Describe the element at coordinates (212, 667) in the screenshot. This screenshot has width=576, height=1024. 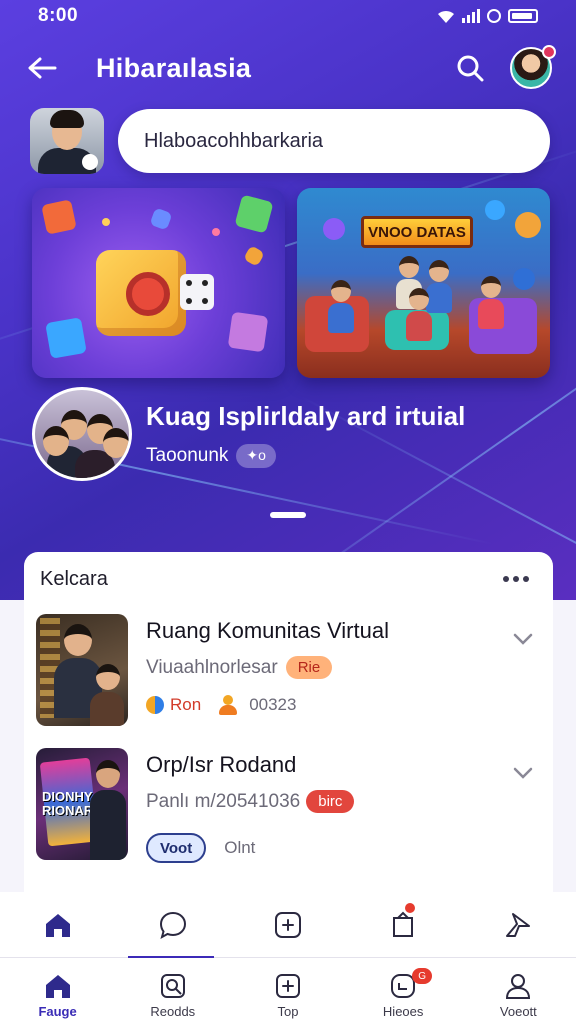
I see `item-subtitle: Viuaahlnorlesar` at that location.